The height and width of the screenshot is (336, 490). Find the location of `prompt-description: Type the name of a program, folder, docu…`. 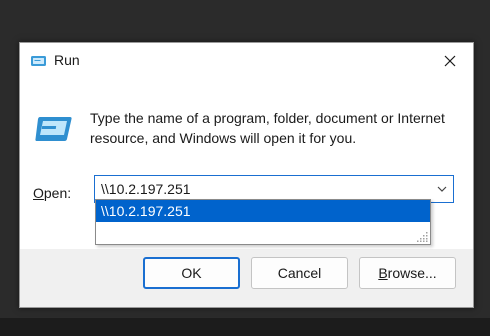

prompt-description: Type the name of a program, folder, docu… is located at coordinates (267, 128).